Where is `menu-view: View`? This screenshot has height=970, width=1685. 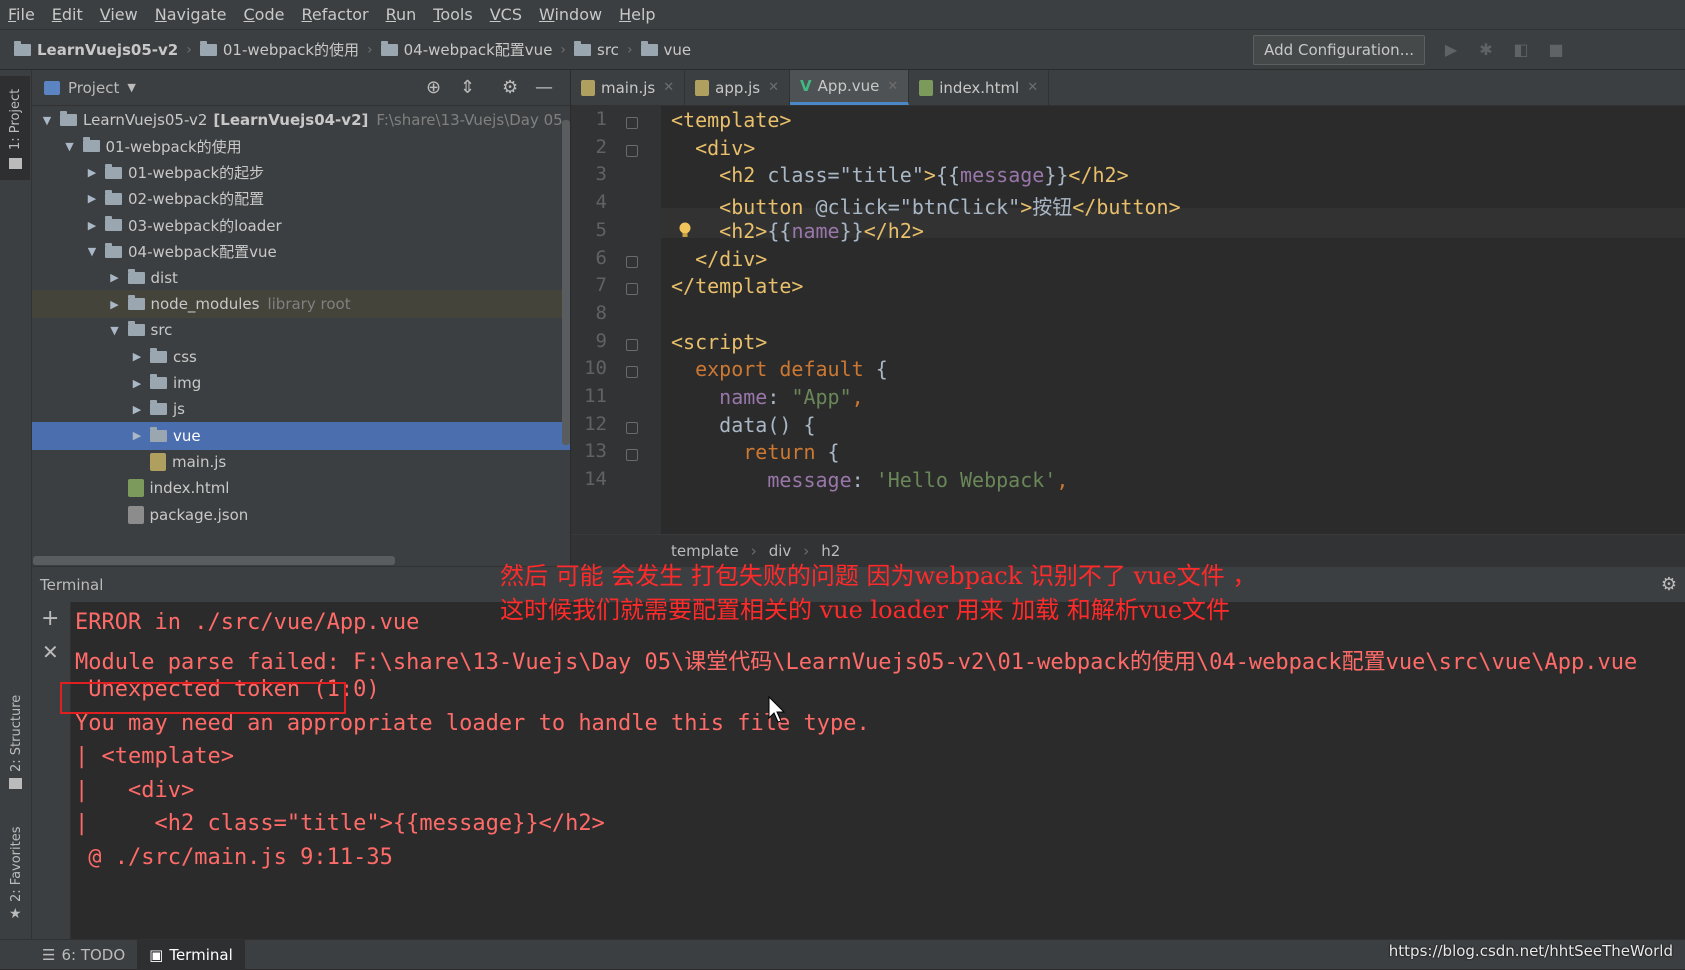
menu-view: View is located at coordinates (119, 14).